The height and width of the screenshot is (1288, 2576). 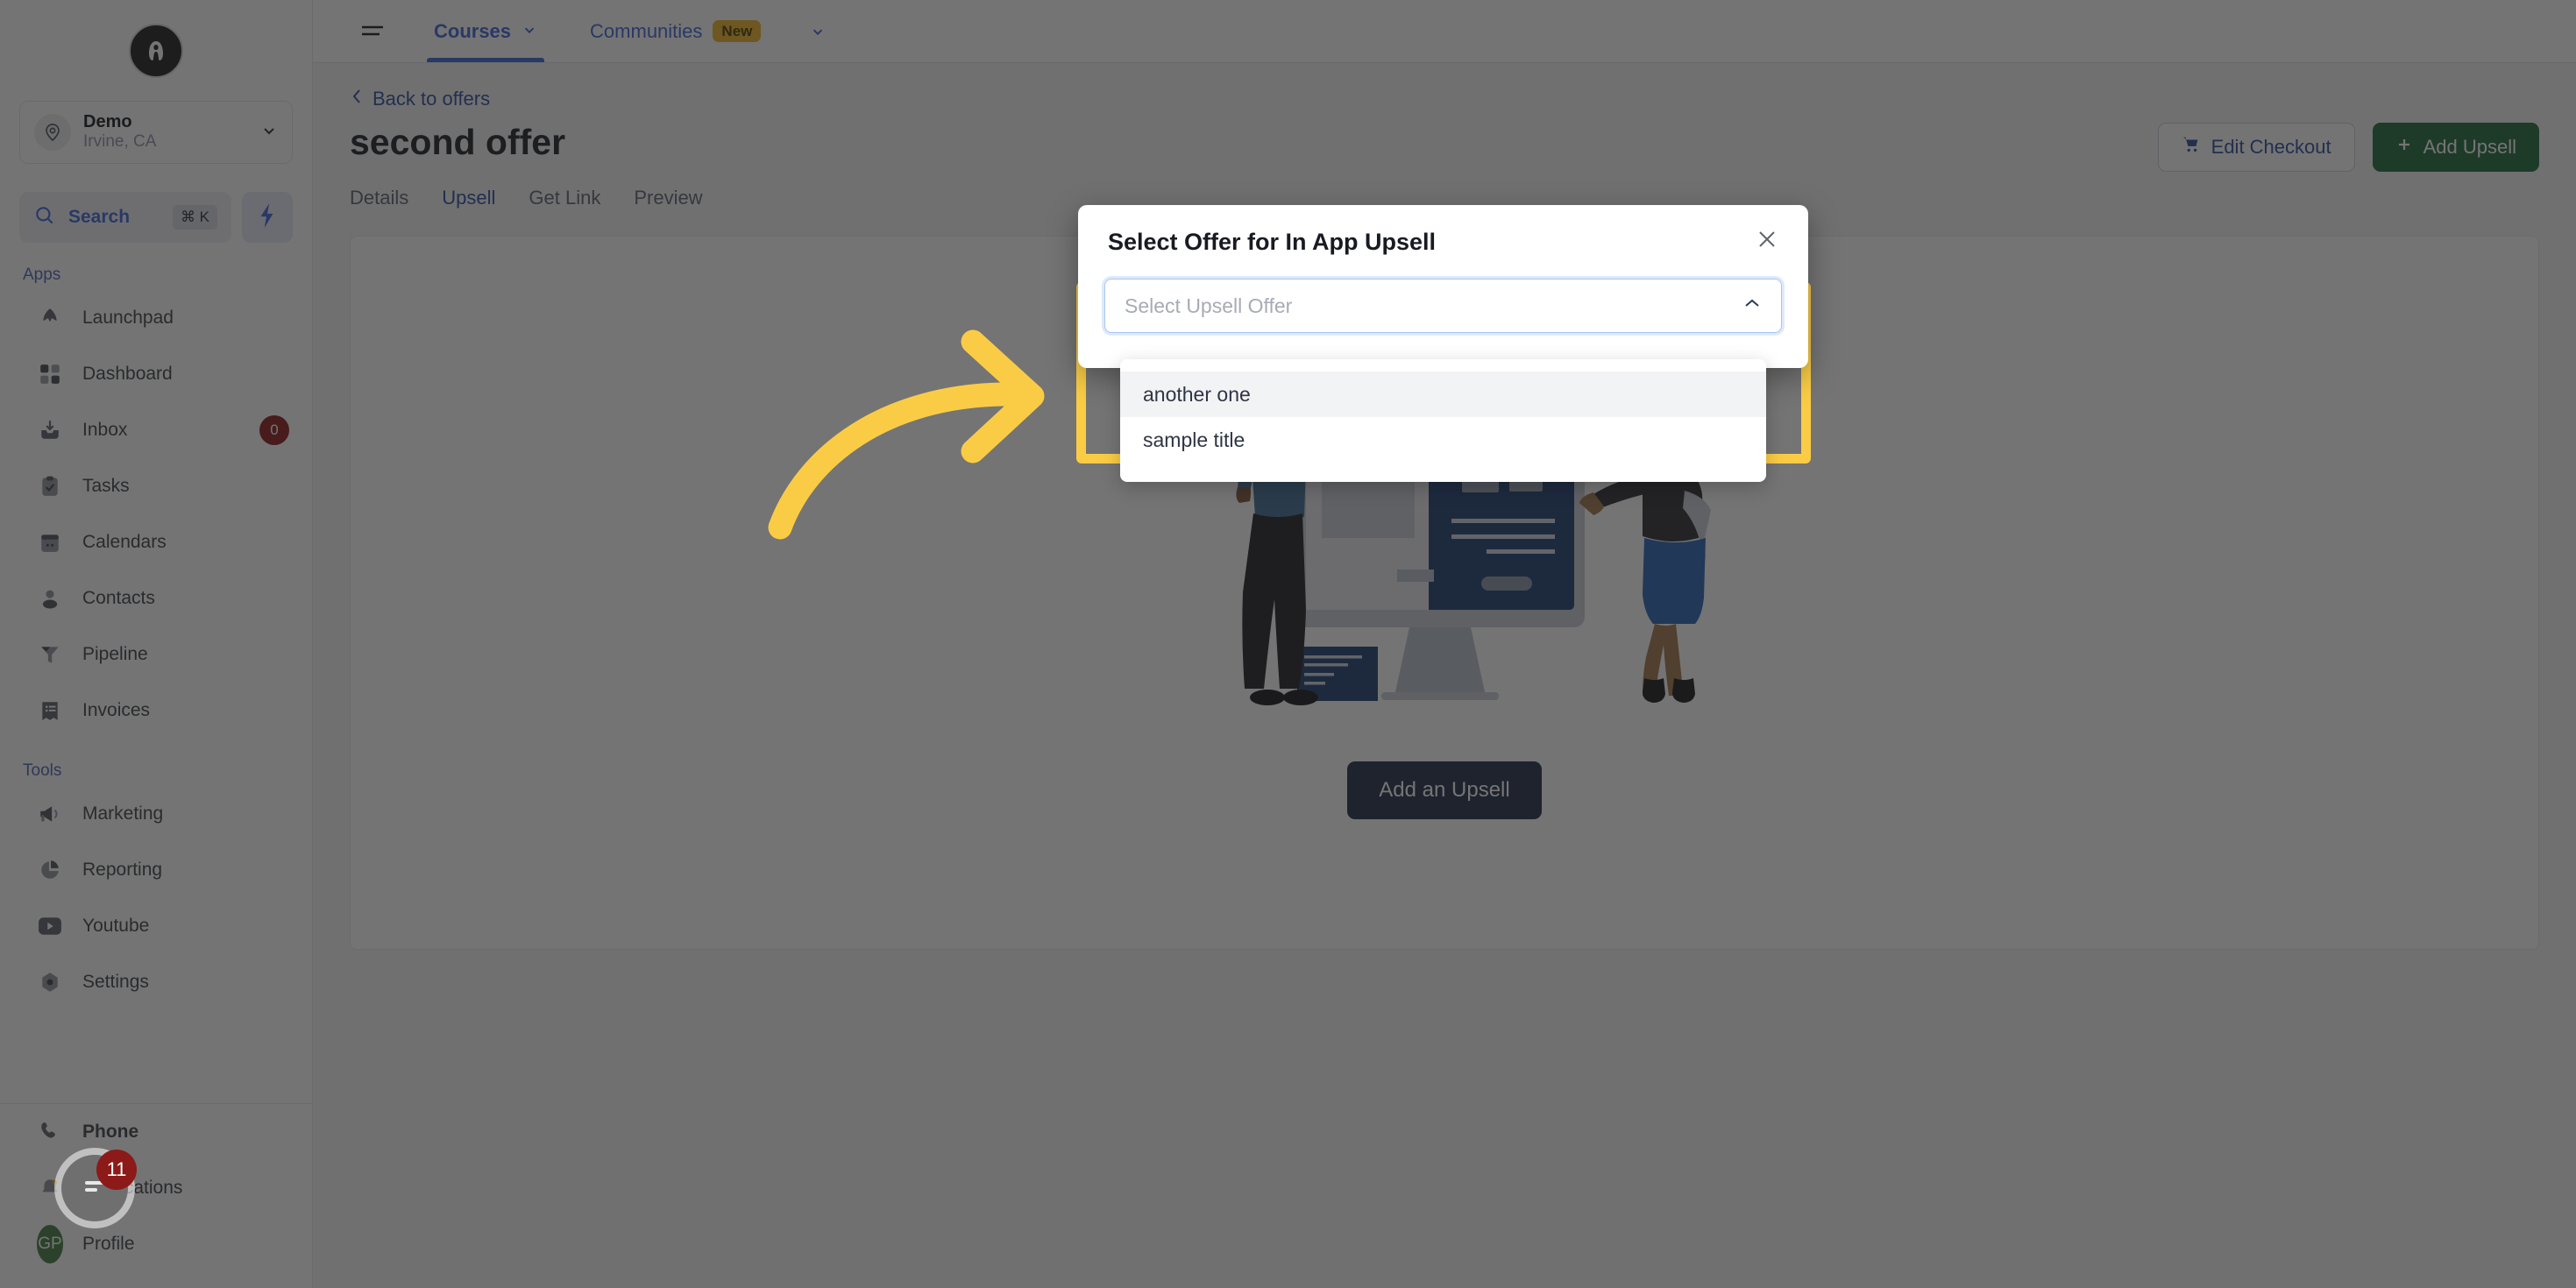 What do you see at coordinates (903, 441) in the screenshot?
I see `curved-arrow-right-icon` at bounding box center [903, 441].